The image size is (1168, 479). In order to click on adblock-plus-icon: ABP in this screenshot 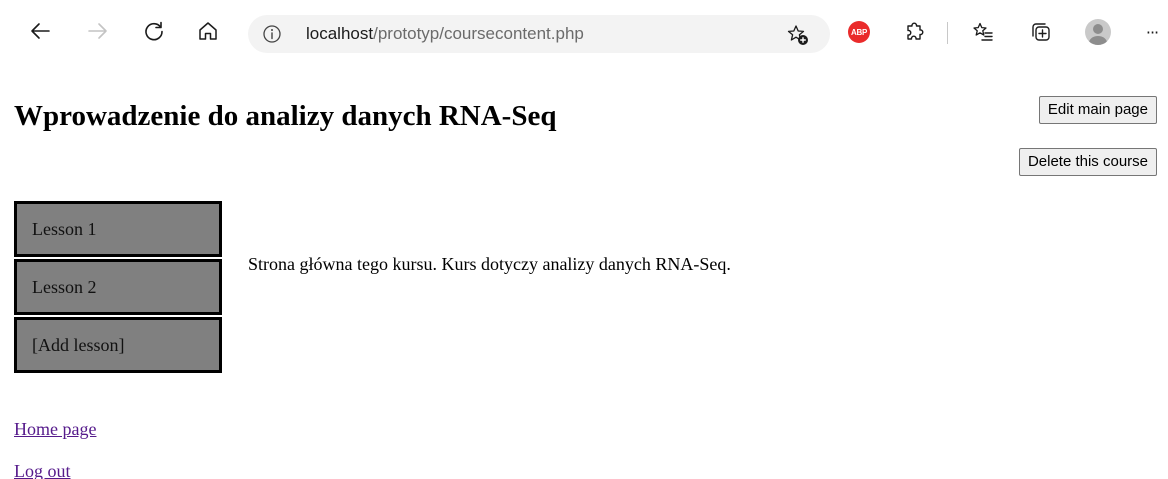, I will do `click(859, 32)`.